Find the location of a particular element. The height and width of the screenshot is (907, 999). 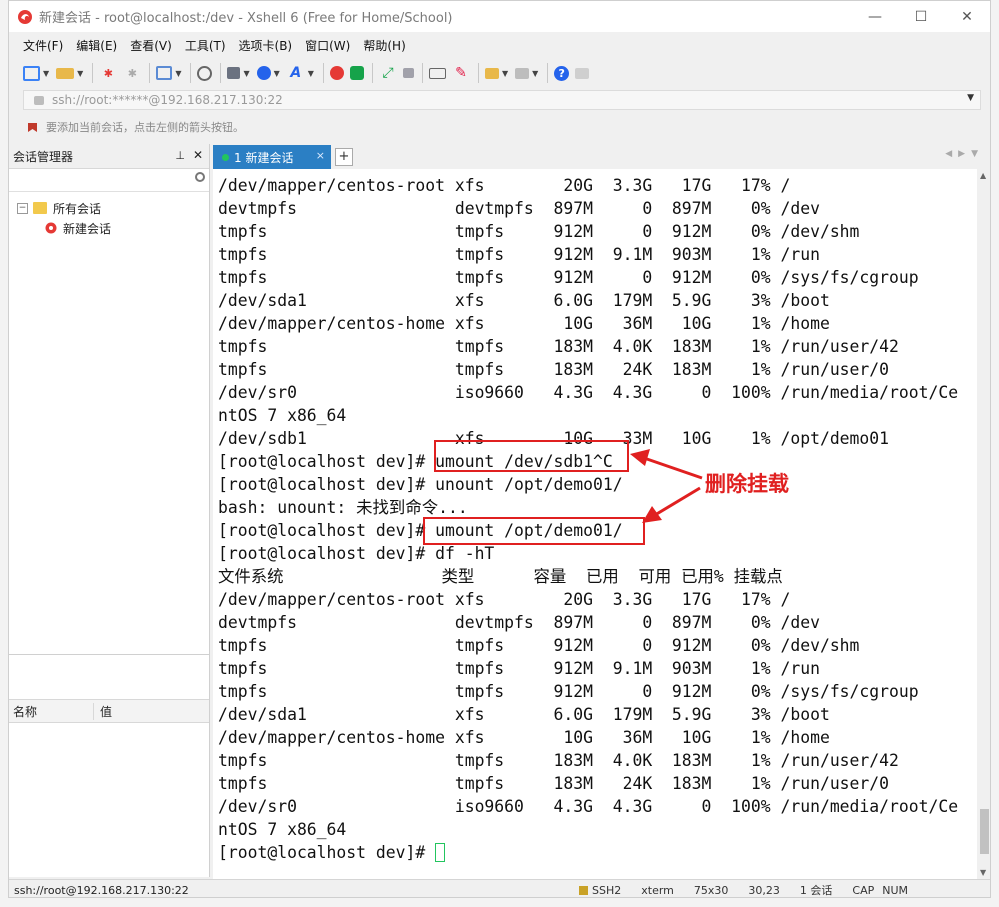

tab-strip: 1 新建会话 × + ◀▶▼ is located at coordinates (601, 156).